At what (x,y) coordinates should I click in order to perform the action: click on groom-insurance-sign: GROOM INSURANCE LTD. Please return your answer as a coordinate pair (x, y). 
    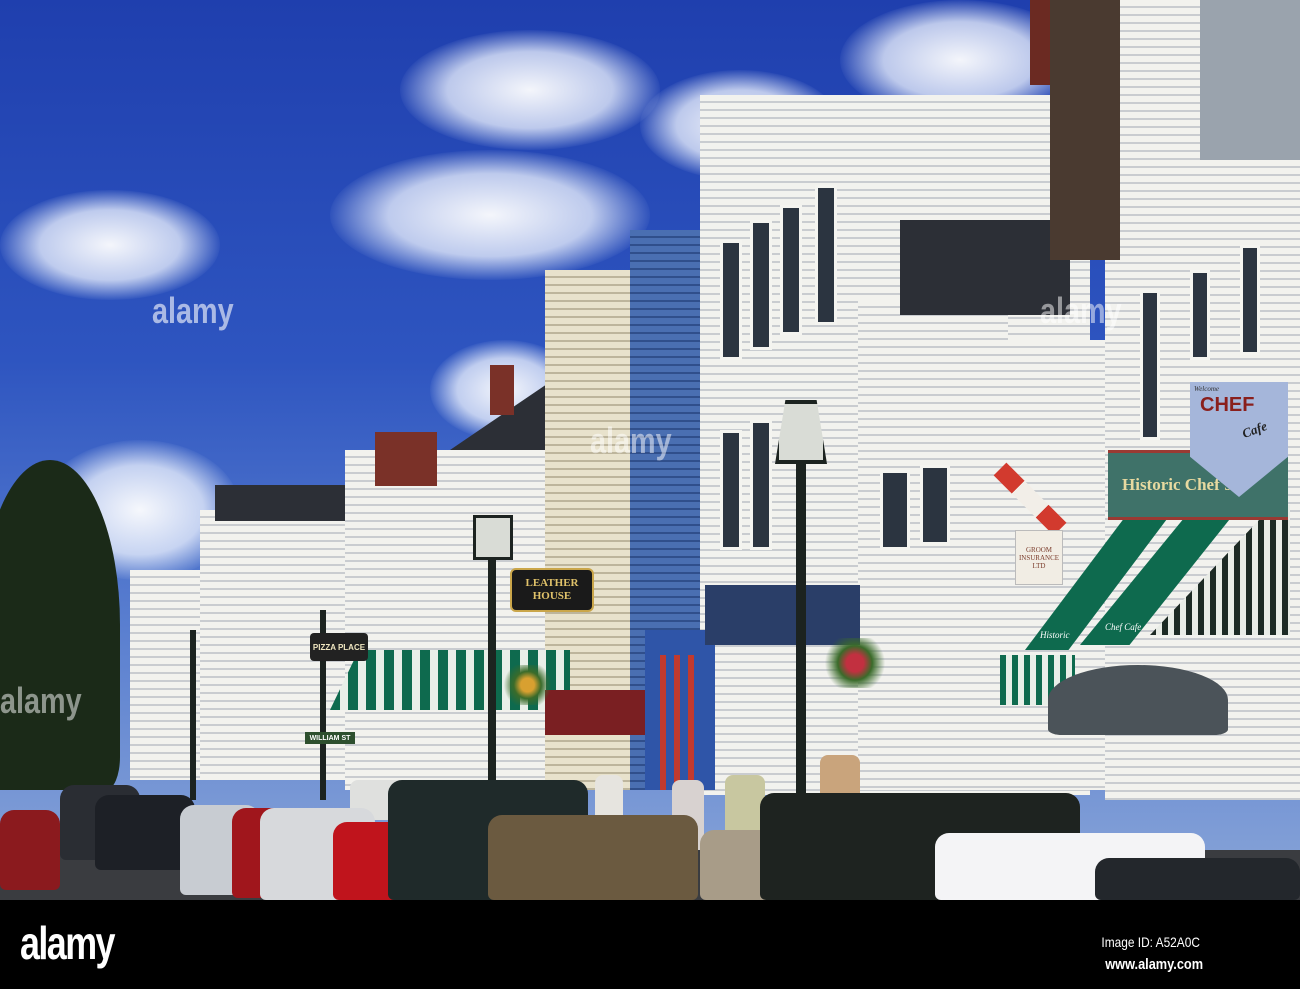
    Looking at the image, I should click on (1039, 557).